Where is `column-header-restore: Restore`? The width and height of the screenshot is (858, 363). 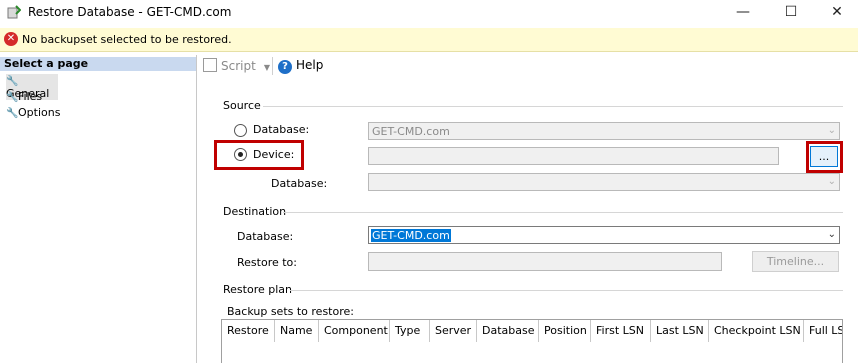 column-header-restore: Restore is located at coordinates (248, 331).